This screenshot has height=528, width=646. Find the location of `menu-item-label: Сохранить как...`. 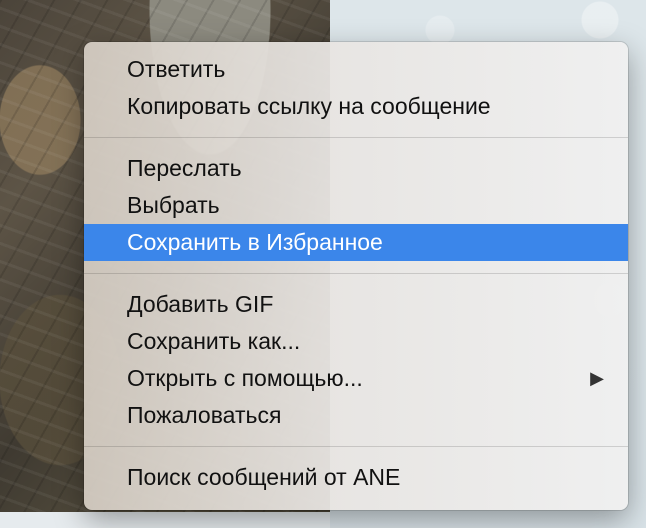

menu-item-label: Сохранить как... is located at coordinates (214, 341).